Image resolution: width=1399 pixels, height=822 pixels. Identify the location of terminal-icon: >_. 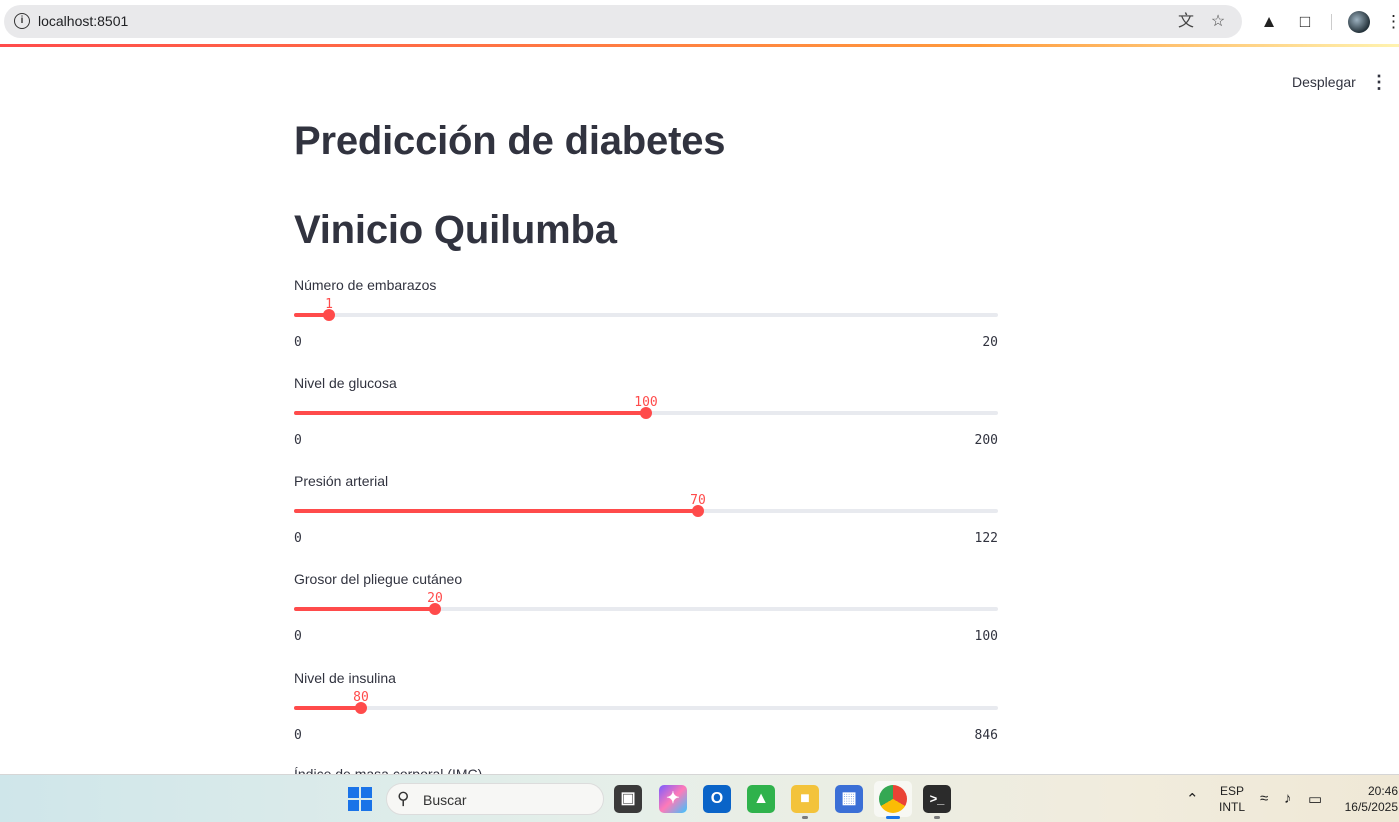
(937, 799).